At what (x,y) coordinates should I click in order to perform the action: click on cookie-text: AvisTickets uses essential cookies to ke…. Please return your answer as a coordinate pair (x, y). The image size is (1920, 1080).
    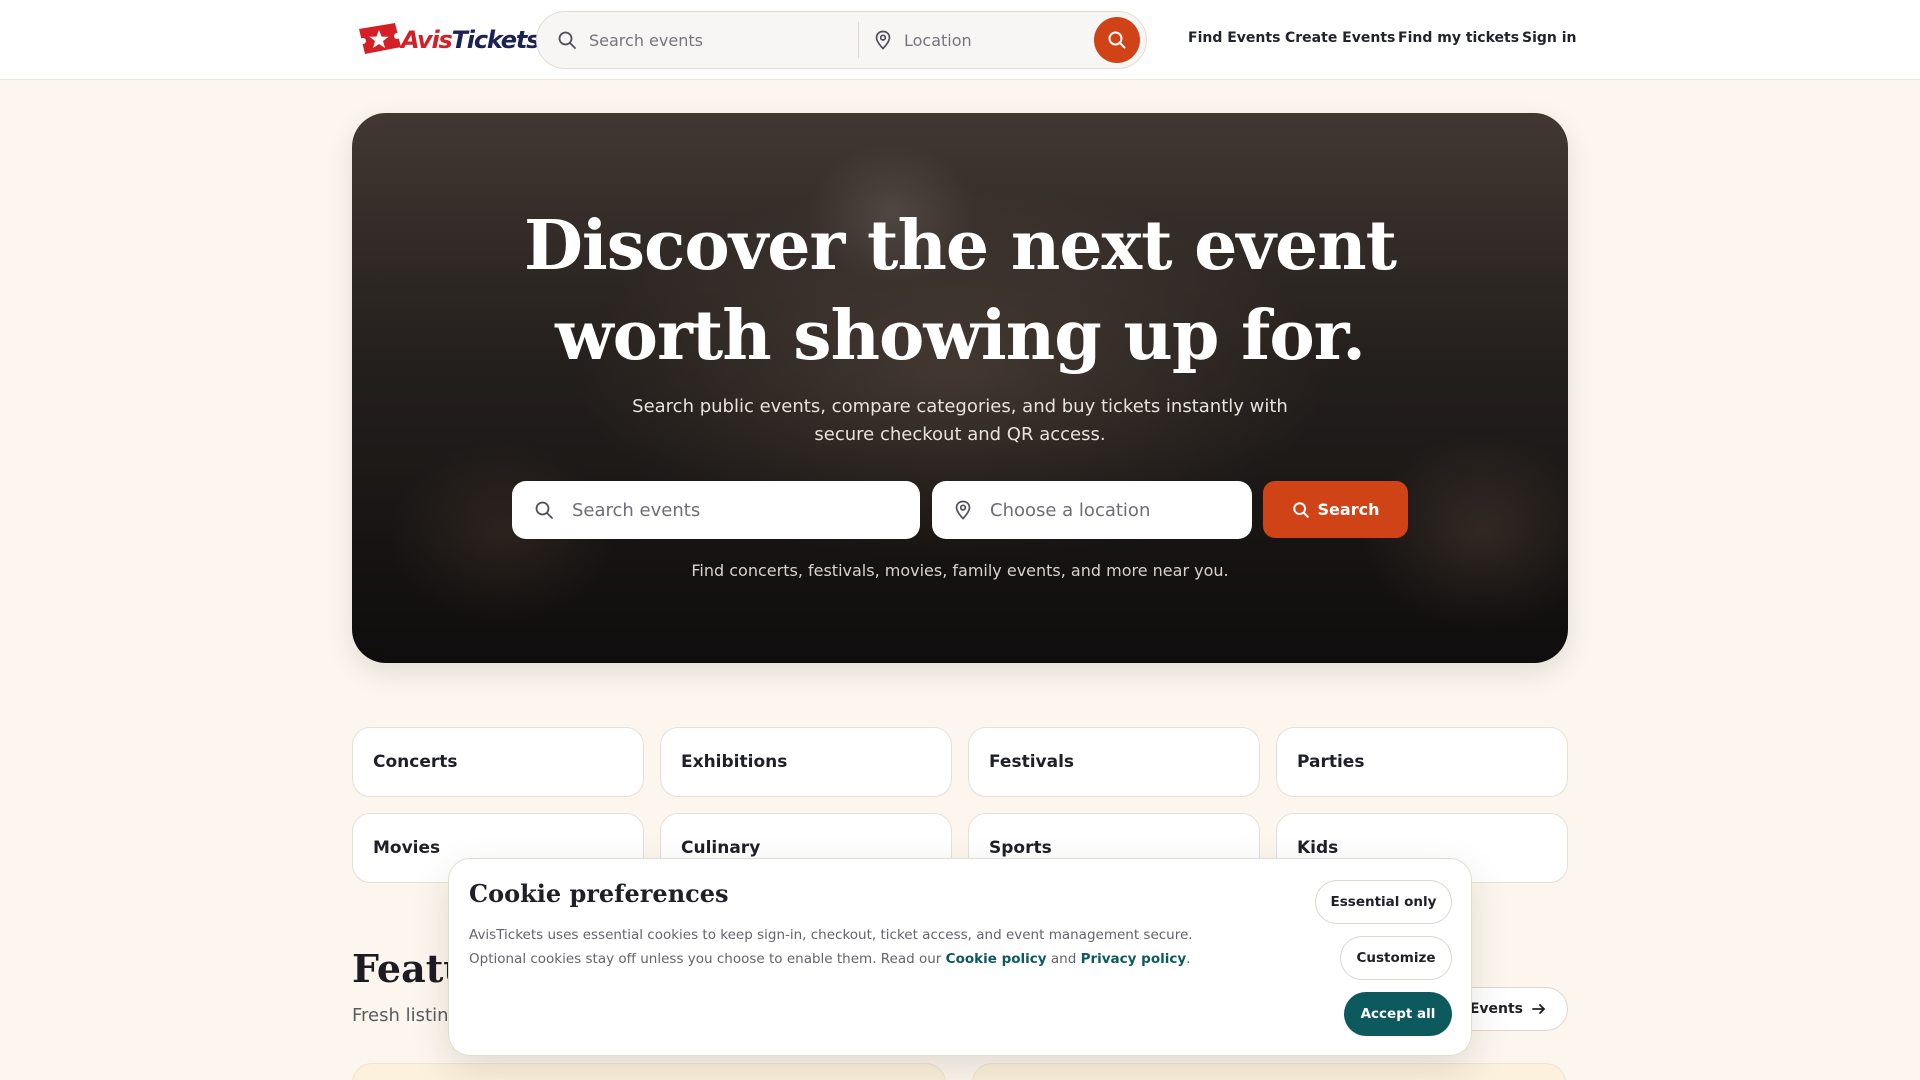
    Looking at the image, I should click on (849, 947).